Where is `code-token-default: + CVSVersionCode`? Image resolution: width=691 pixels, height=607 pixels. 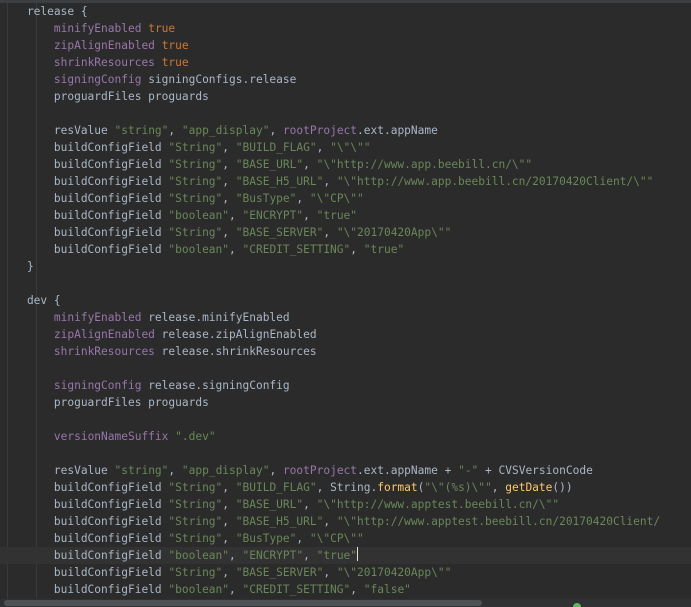 code-token-default: + CVSVersionCode is located at coordinates (535, 470).